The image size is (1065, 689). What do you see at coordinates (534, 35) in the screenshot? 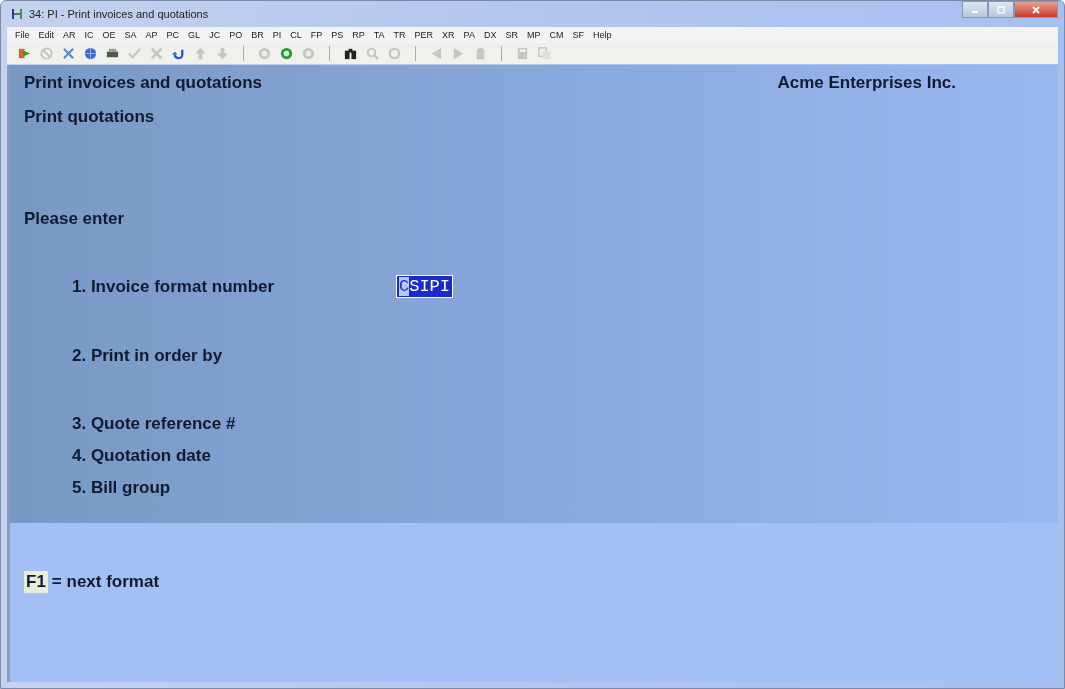
I see `menu-item: MP` at bounding box center [534, 35].